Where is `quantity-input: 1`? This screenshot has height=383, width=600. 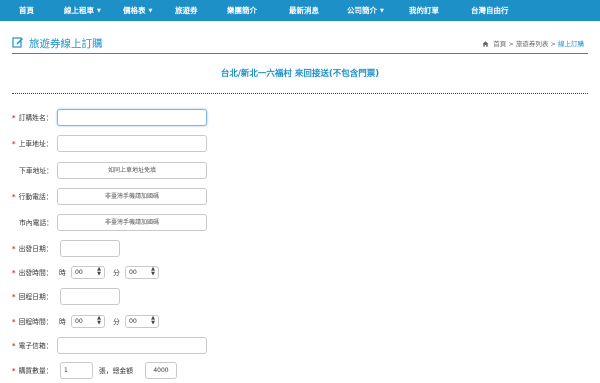
quantity-input: 1 is located at coordinates (76, 370).